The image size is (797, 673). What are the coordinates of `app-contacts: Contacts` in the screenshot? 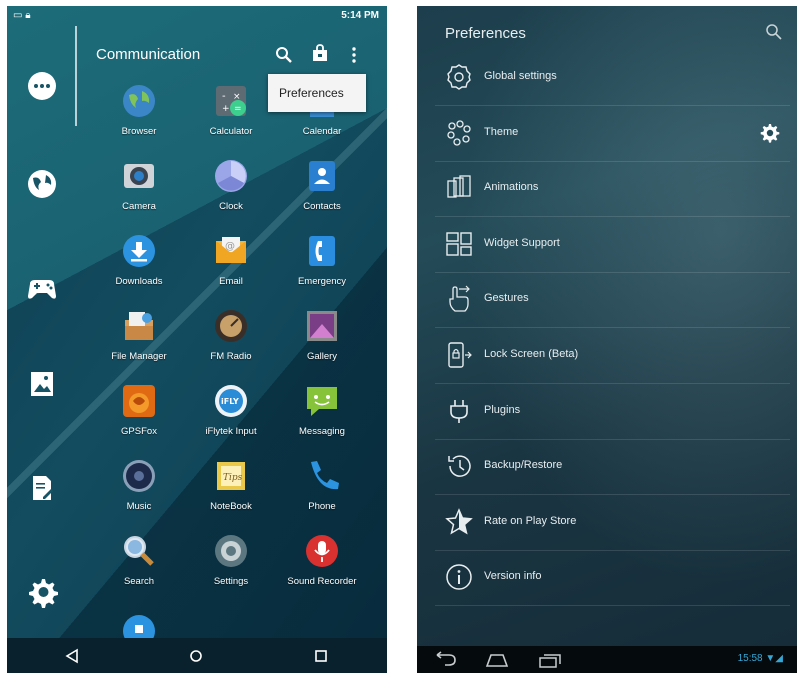 It's located at (322, 185).